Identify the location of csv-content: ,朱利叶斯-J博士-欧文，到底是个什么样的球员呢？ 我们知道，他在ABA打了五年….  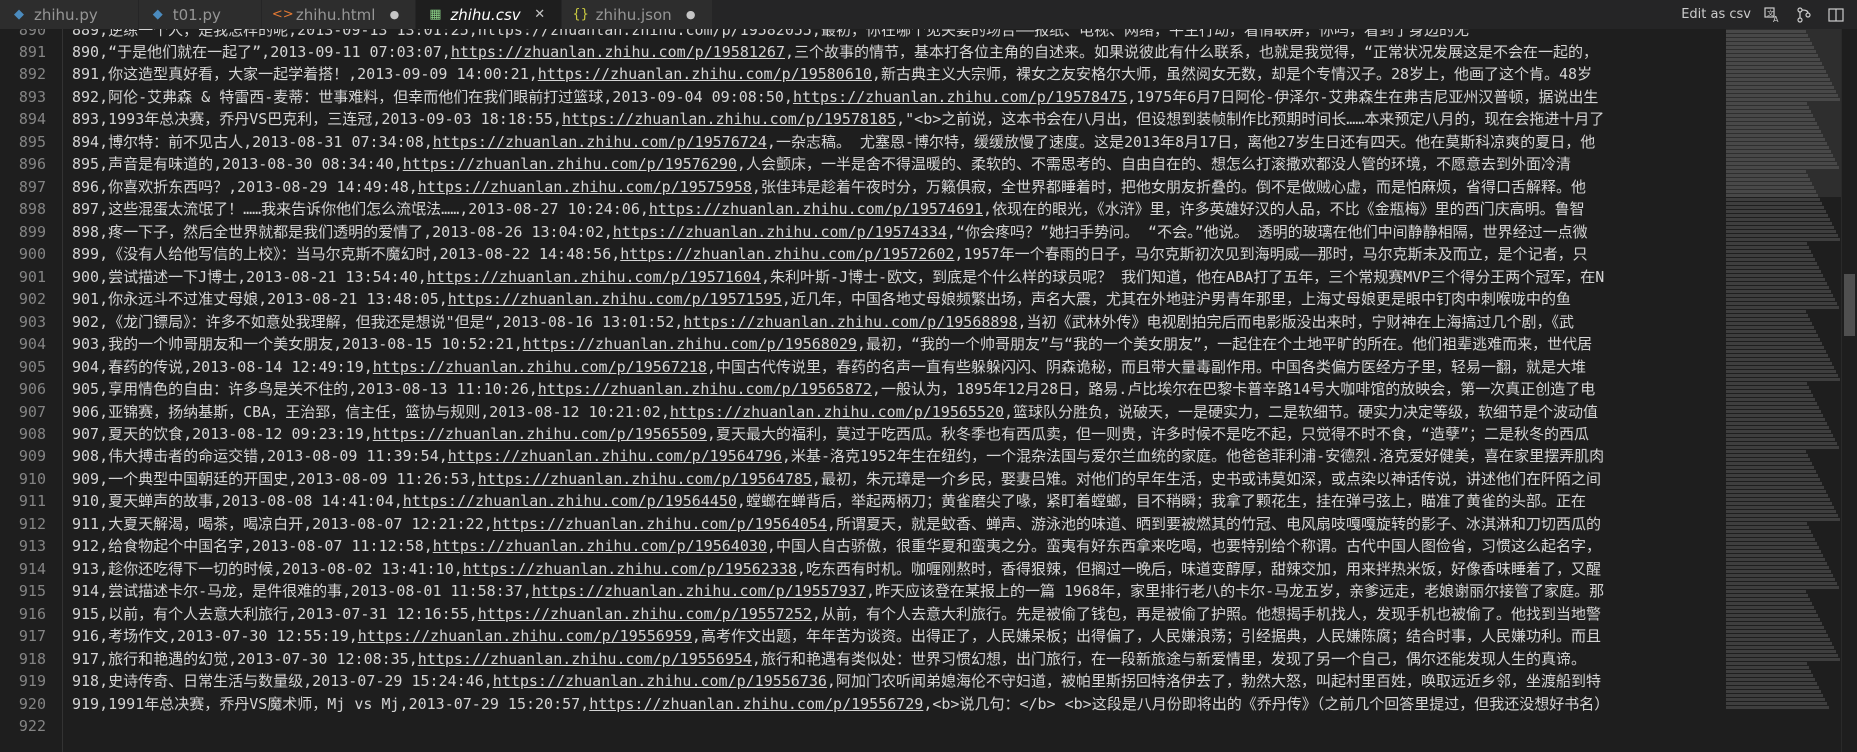
(1182, 276).